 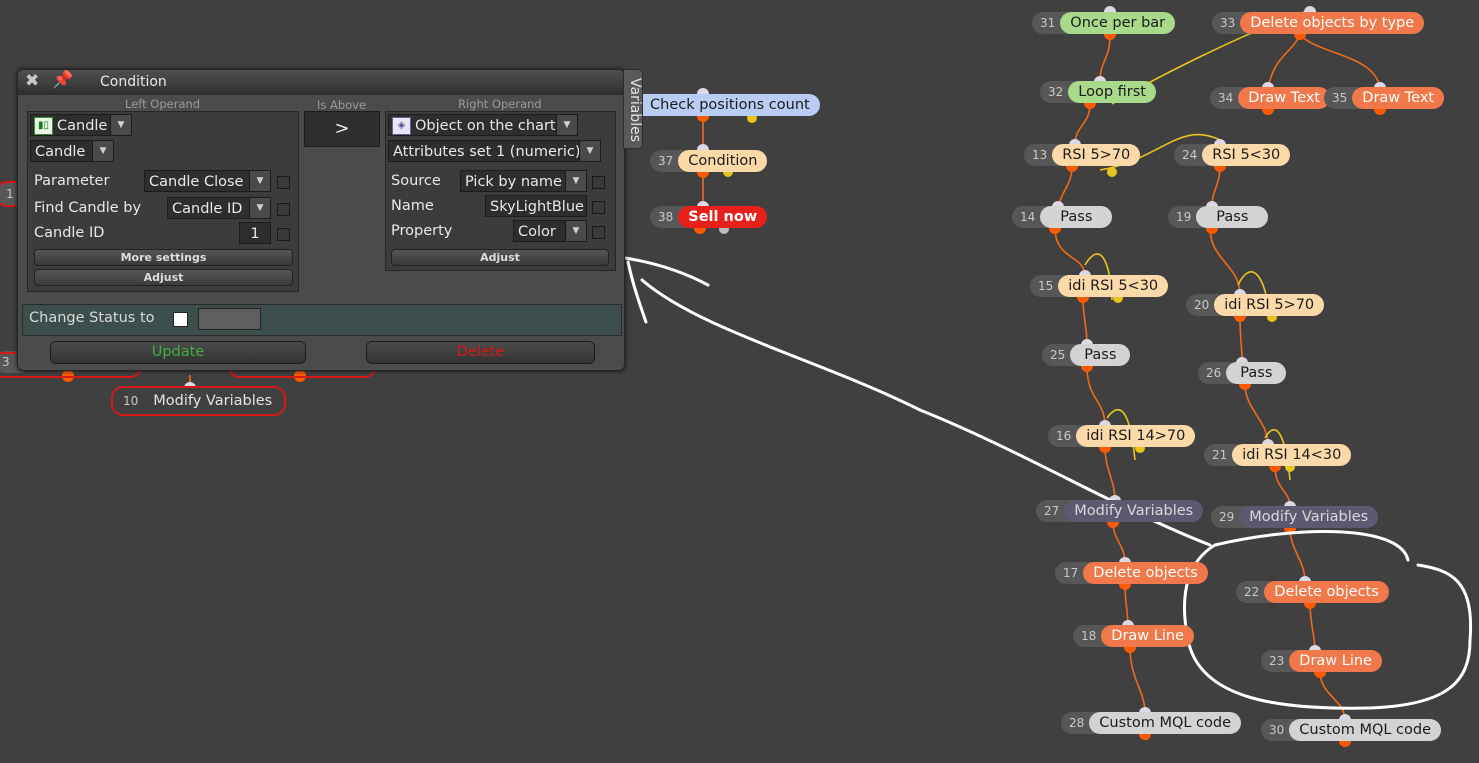 What do you see at coordinates (1151, 723) in the screenshot?
I see `graph-node-28: 28 Custom MQL code` at bounding box center [1151, 723].